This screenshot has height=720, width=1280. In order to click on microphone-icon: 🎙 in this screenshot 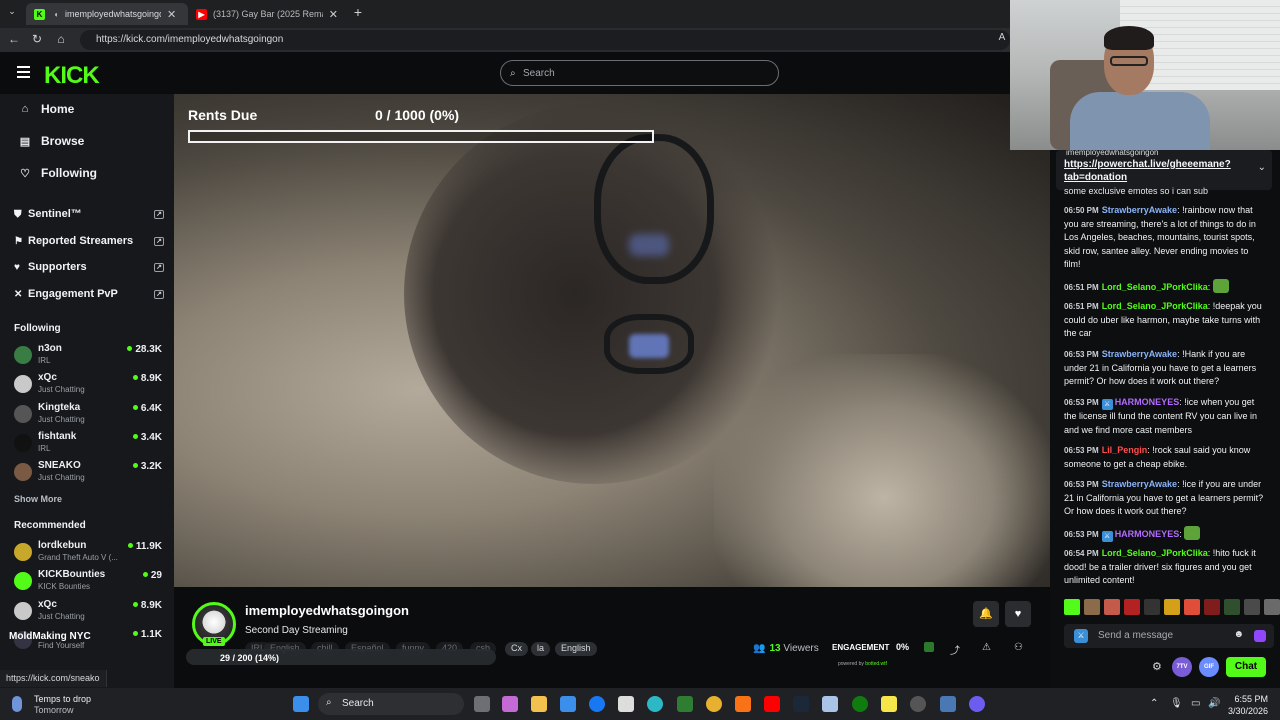, I will do `click(1176, 703)`.